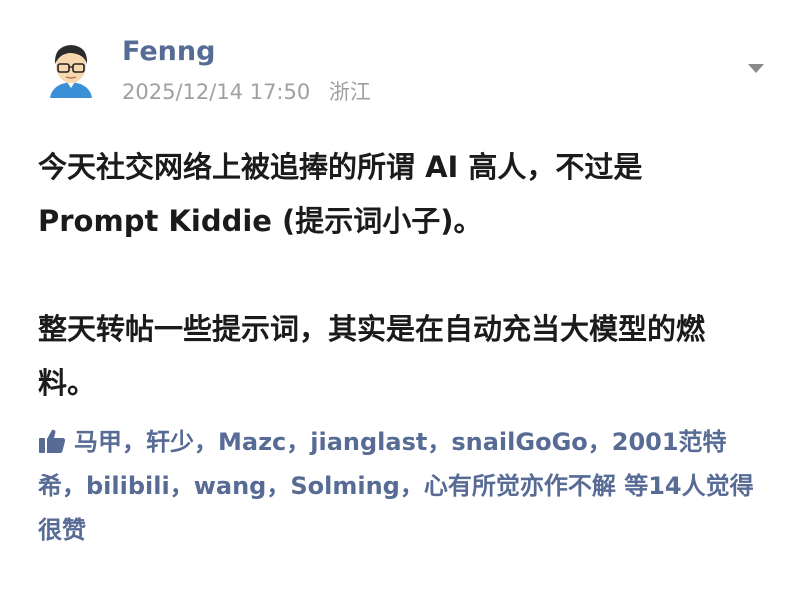  Describe the element at coordinates (71, 67) in the screenshot. I see `avatar` at that location.